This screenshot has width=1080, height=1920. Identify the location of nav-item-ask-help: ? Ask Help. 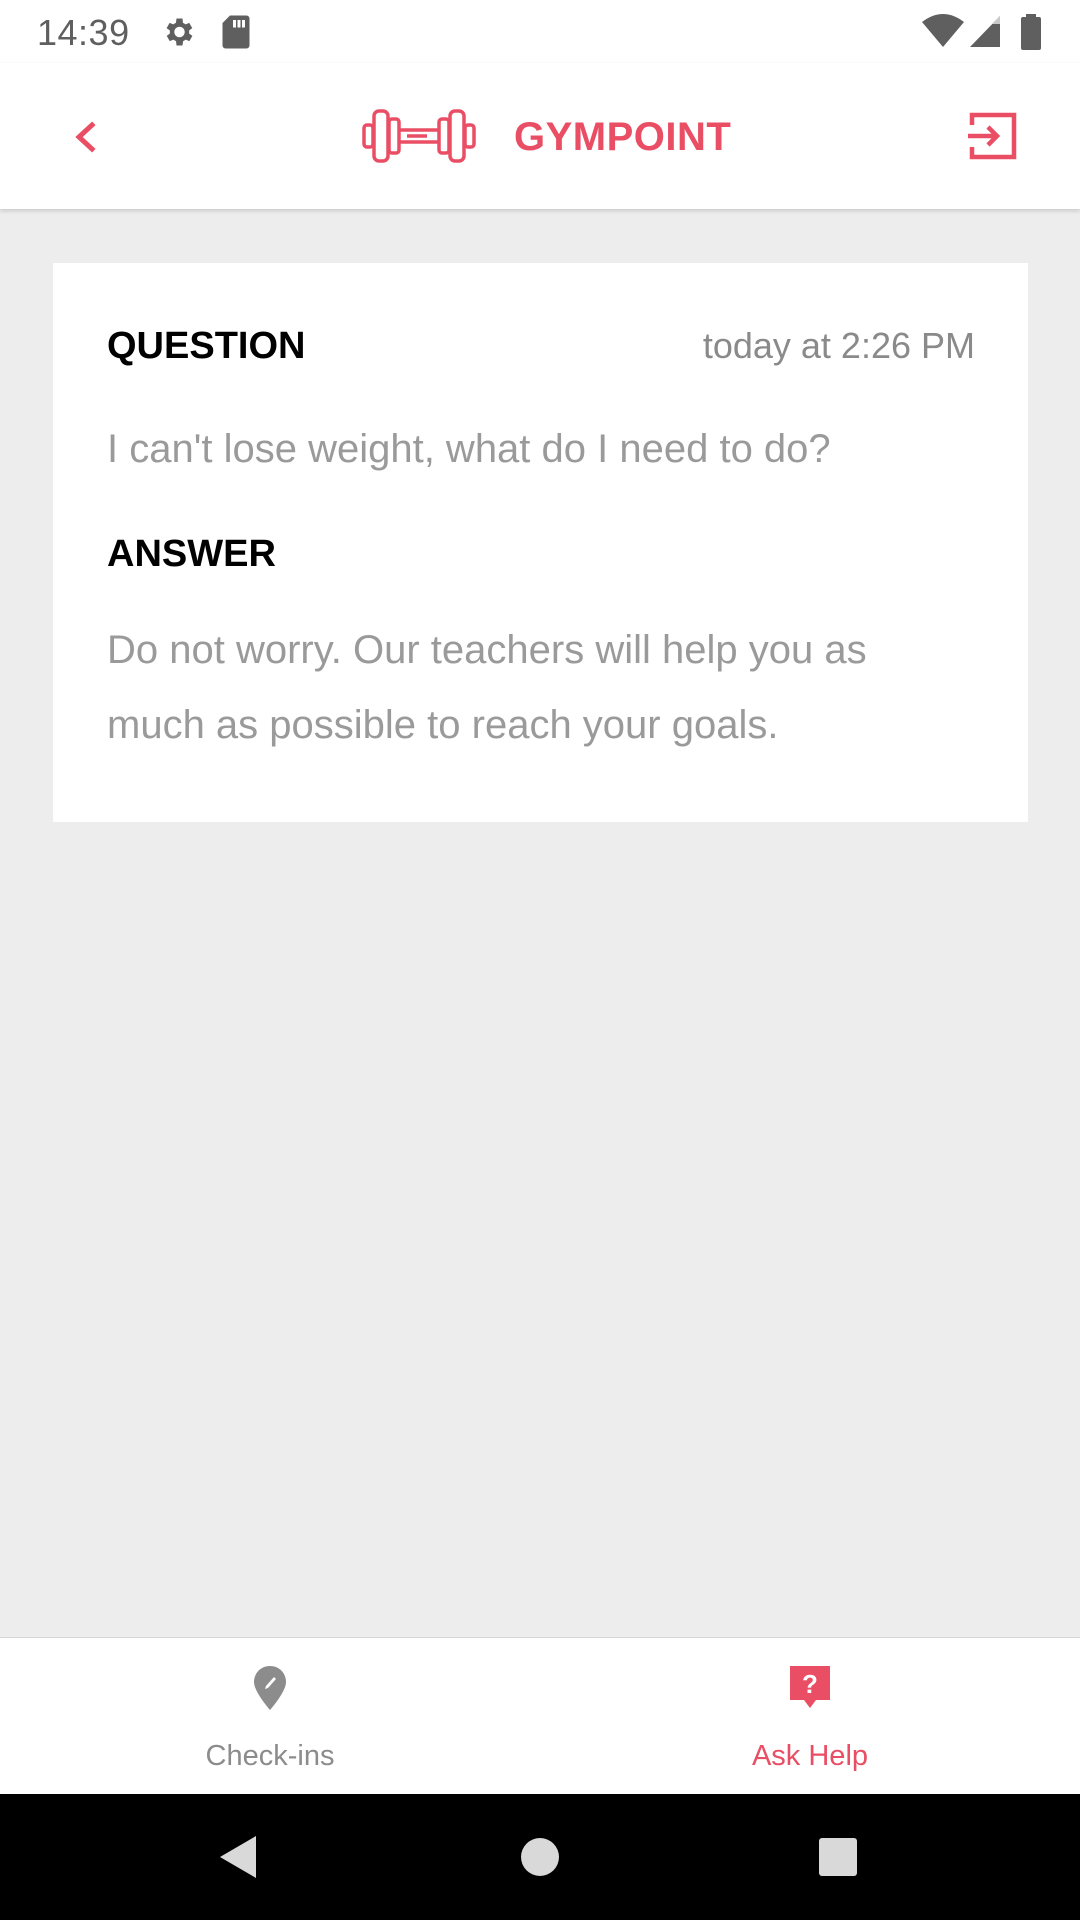
(810, 1716).